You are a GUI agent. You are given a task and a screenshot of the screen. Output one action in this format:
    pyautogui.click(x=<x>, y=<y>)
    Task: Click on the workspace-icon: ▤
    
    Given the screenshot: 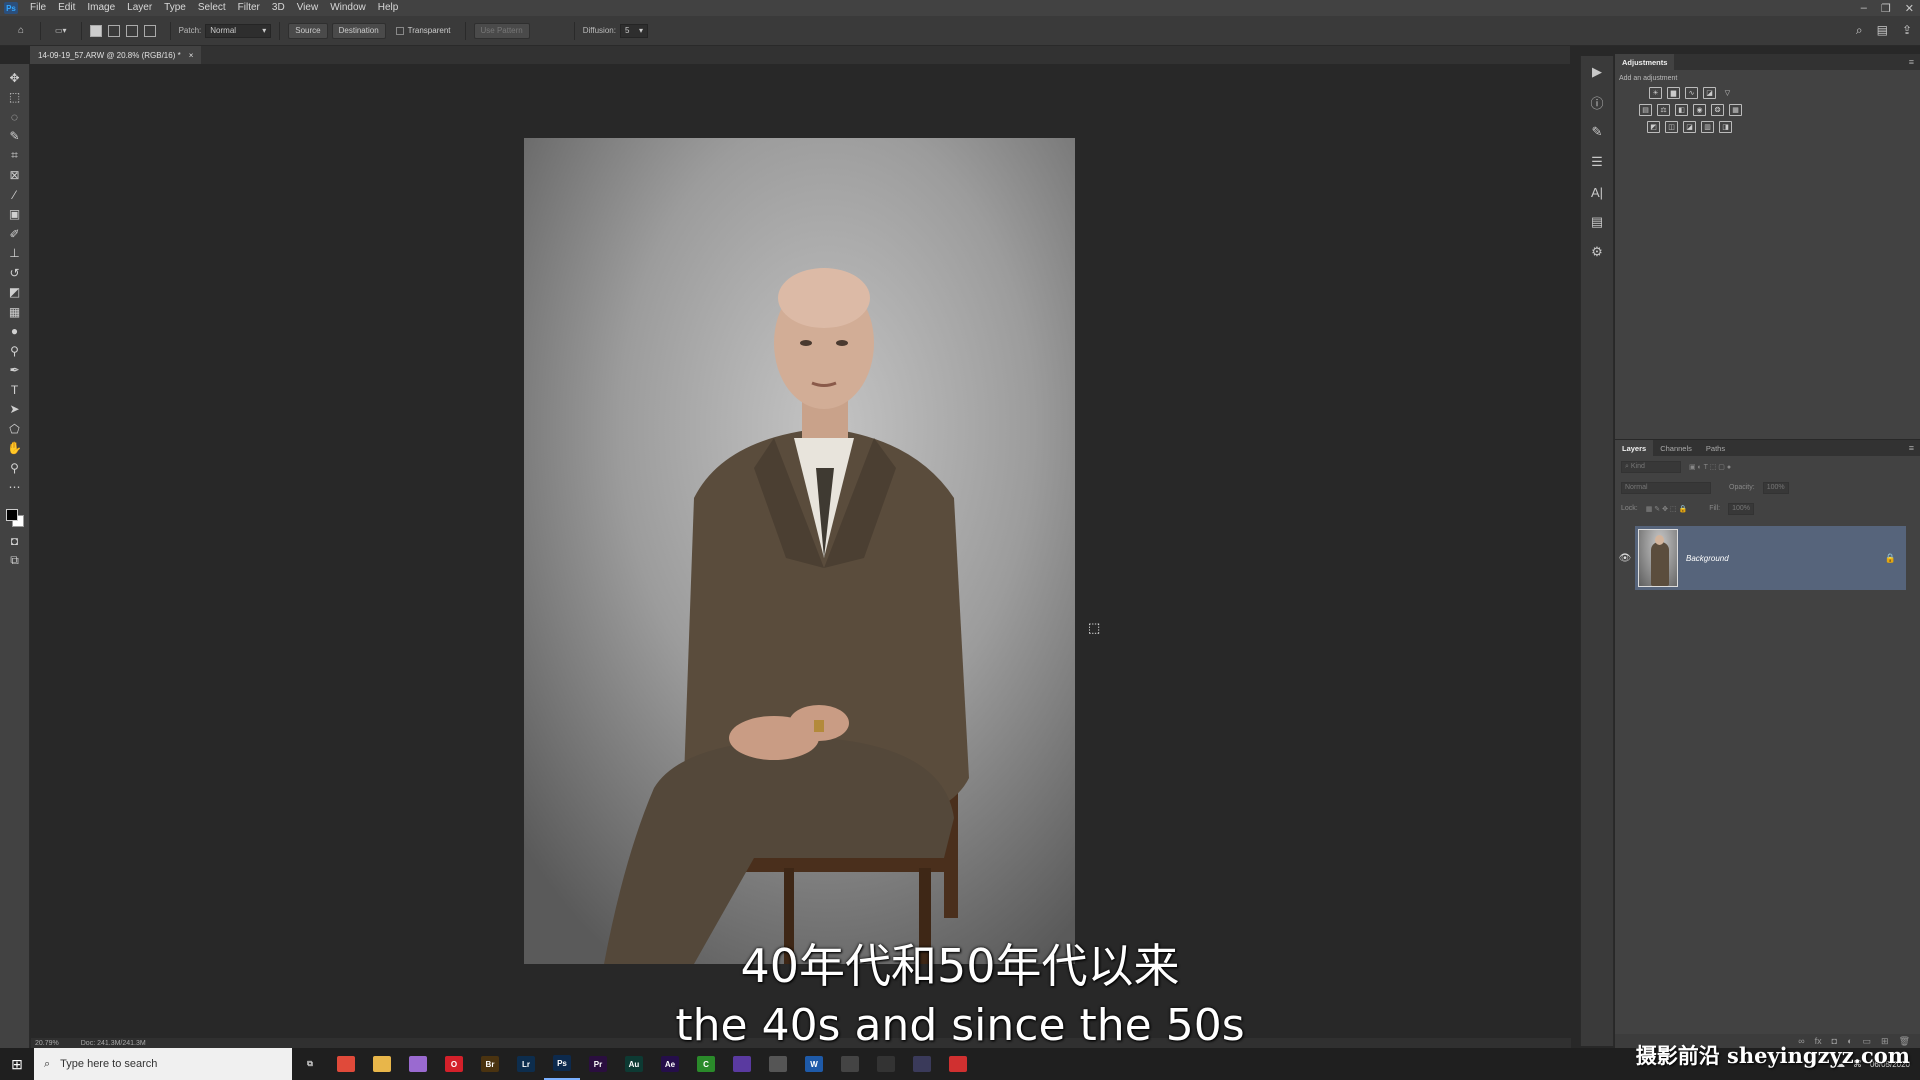 What is the action you would take?
    pyautogui.click(x=1882, y=30)
    